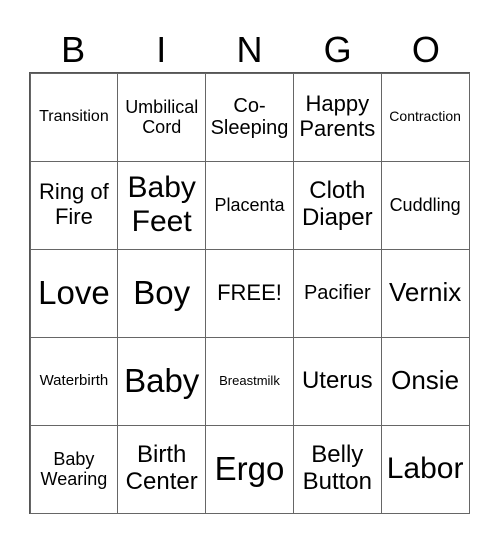  Describe the element at coordinates (162, 381) in the screenshot. I see `bingo-cell: Baby` at that location.